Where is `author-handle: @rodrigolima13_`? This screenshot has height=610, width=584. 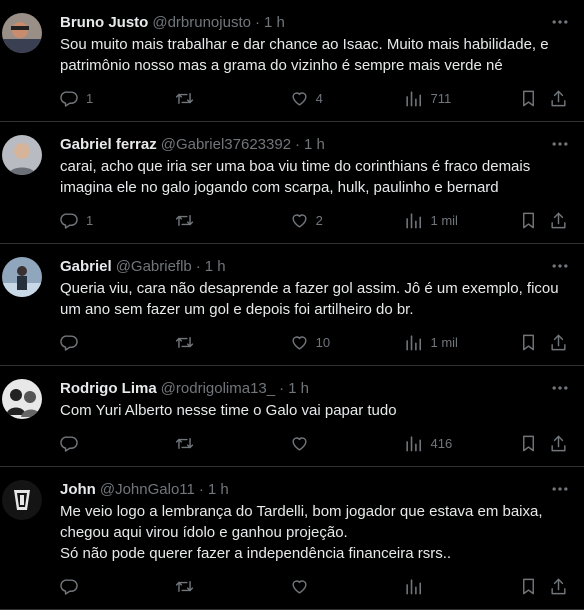
author-handle: @rodrigolima13_ is located at coordinates (218, 388).